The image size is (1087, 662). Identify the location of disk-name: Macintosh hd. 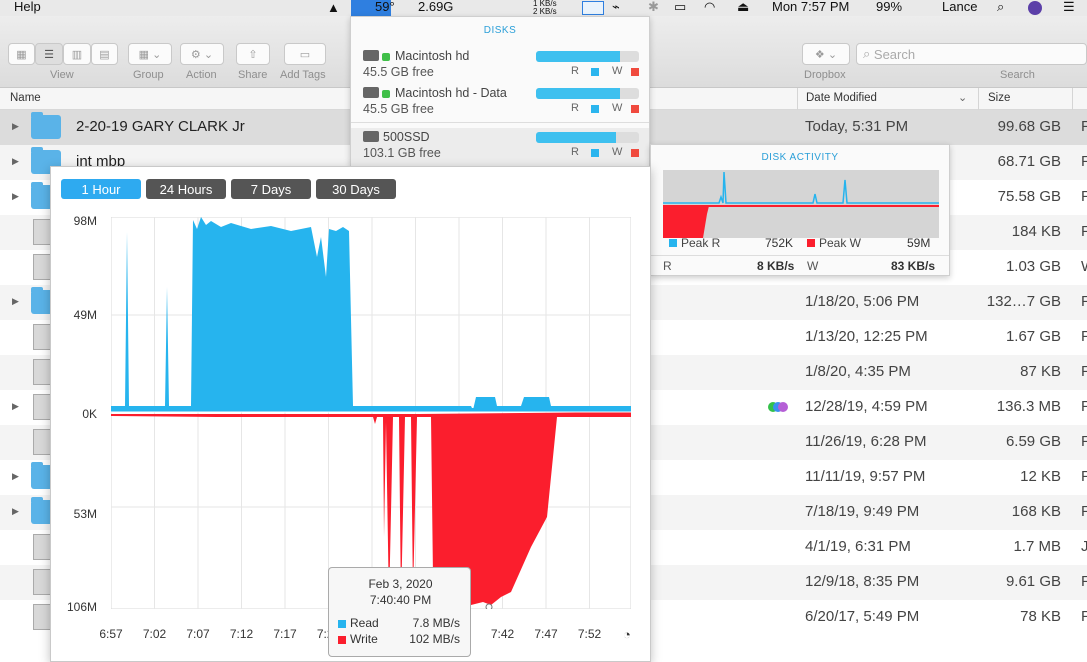
(432, 56).